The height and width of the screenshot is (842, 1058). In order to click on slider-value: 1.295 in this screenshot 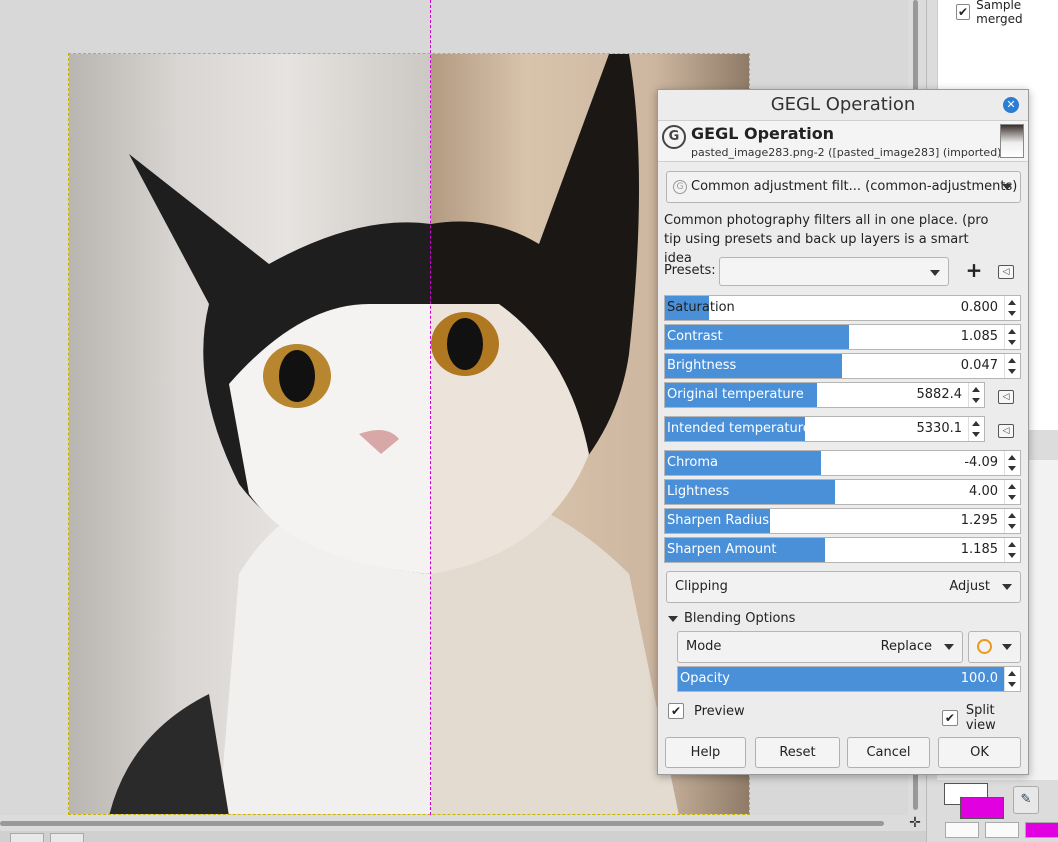, I will do `click(979, 520)`.